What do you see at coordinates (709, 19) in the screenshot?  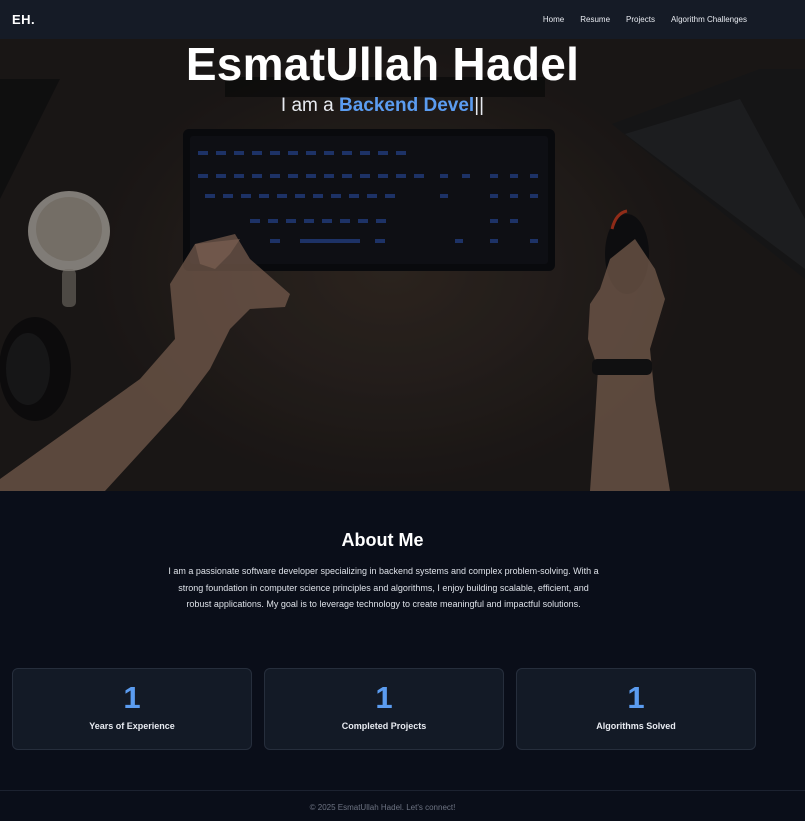 I see `nav-link-algorithm-challenges: Algorithm Challenges` at bounding box center [709, 19].